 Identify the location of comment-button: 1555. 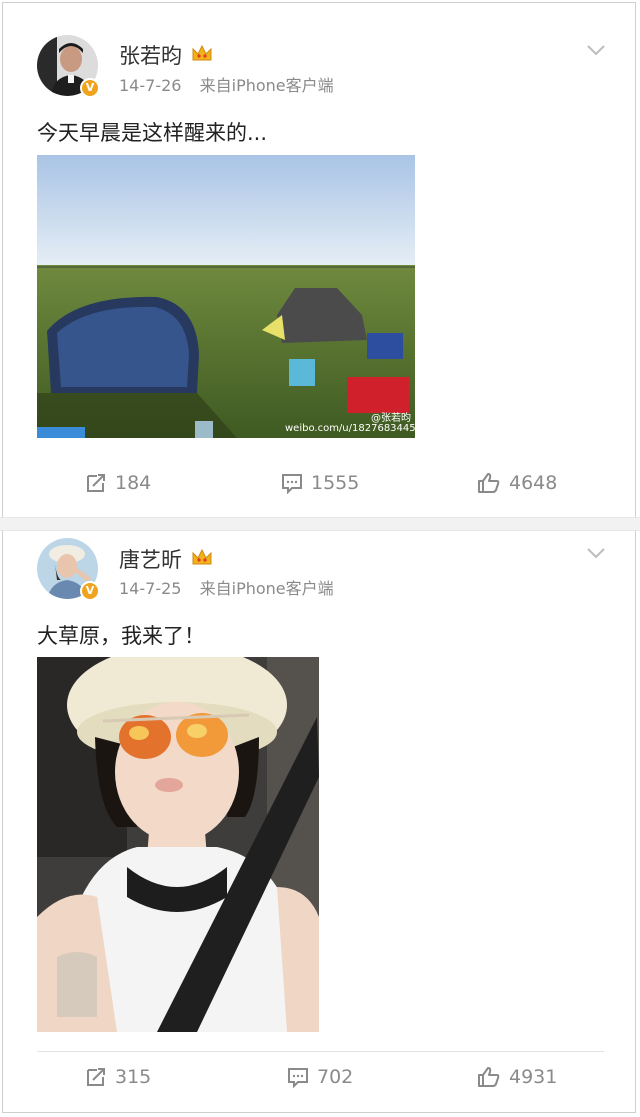
(320, 483).